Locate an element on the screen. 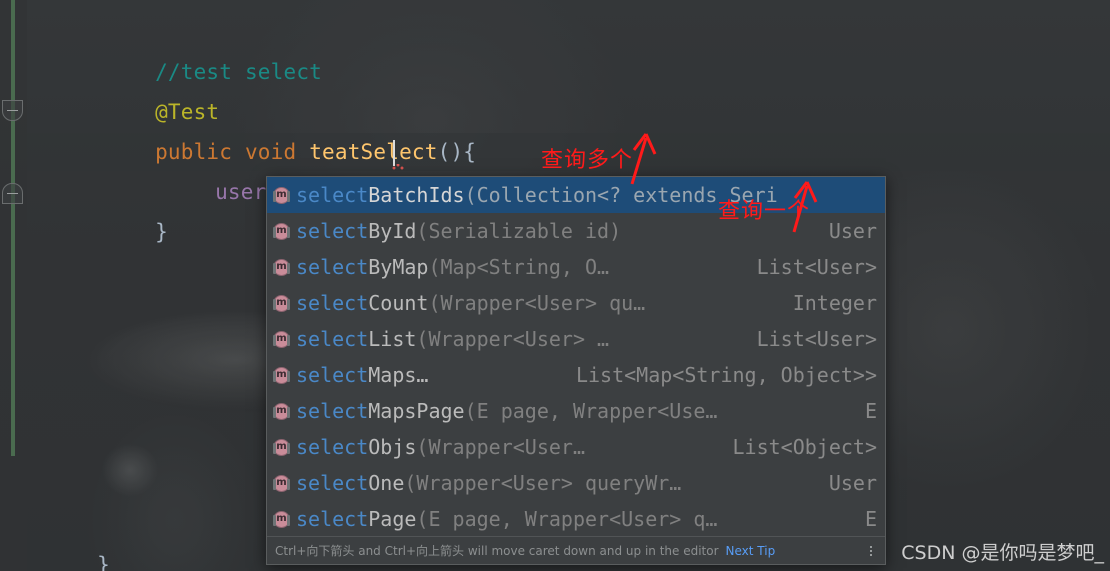  completion-item-name: Count is located at coordinates (398, 303).